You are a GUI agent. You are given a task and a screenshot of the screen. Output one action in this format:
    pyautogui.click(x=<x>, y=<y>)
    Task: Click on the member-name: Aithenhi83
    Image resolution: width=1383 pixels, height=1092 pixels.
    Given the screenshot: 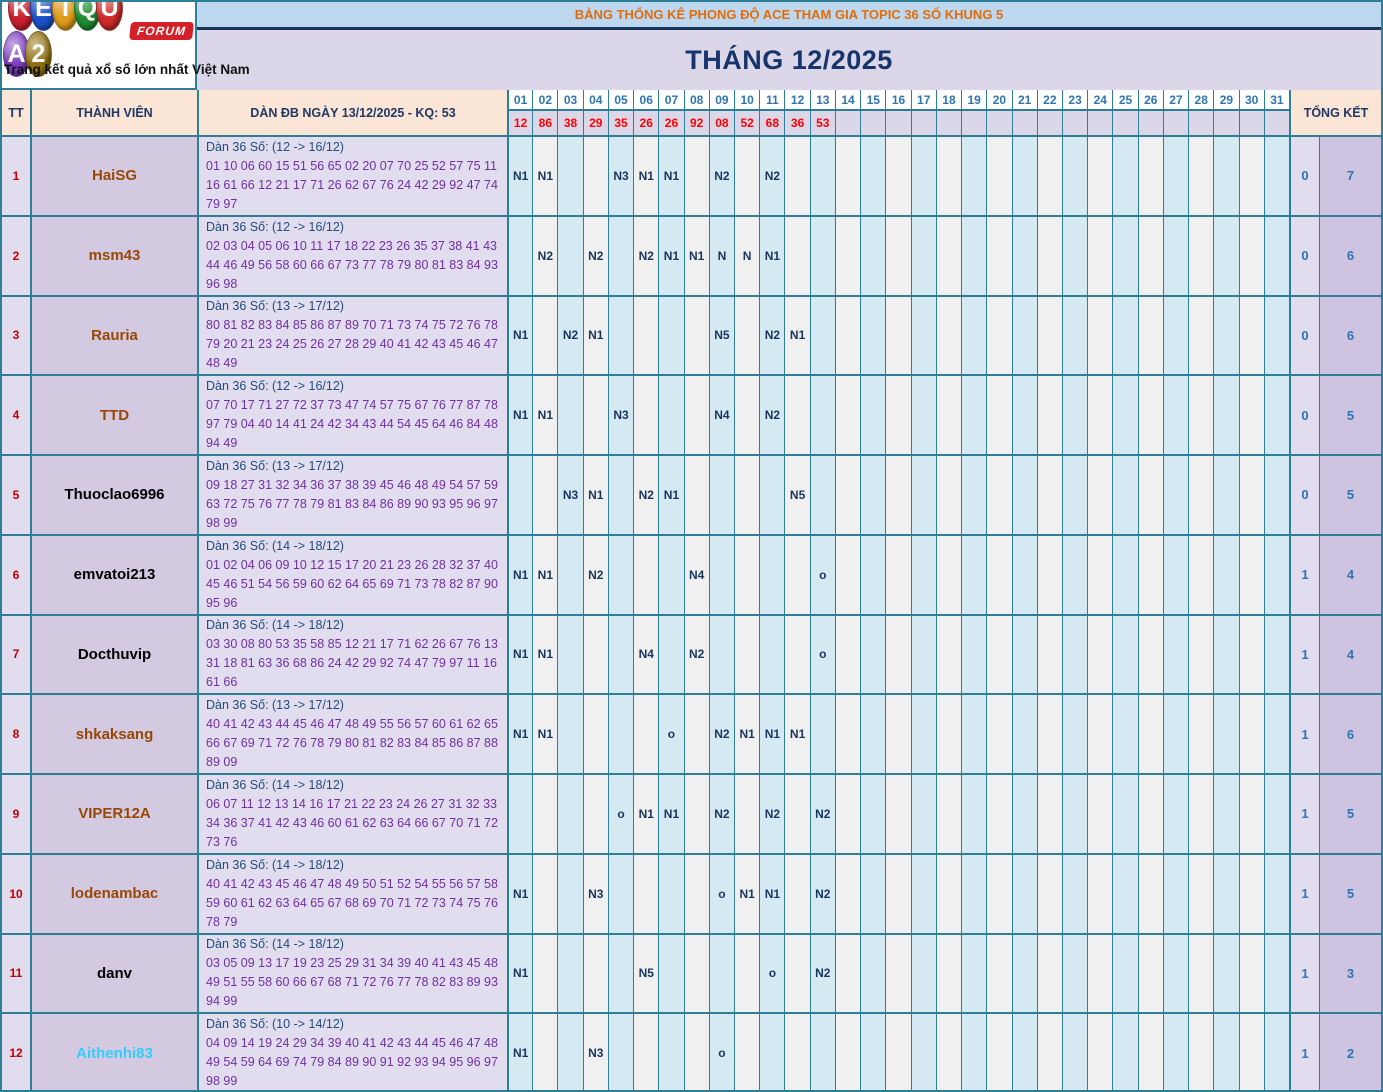 What is the action you would take?
    pyautogui.click(x=113, y=1051)
    